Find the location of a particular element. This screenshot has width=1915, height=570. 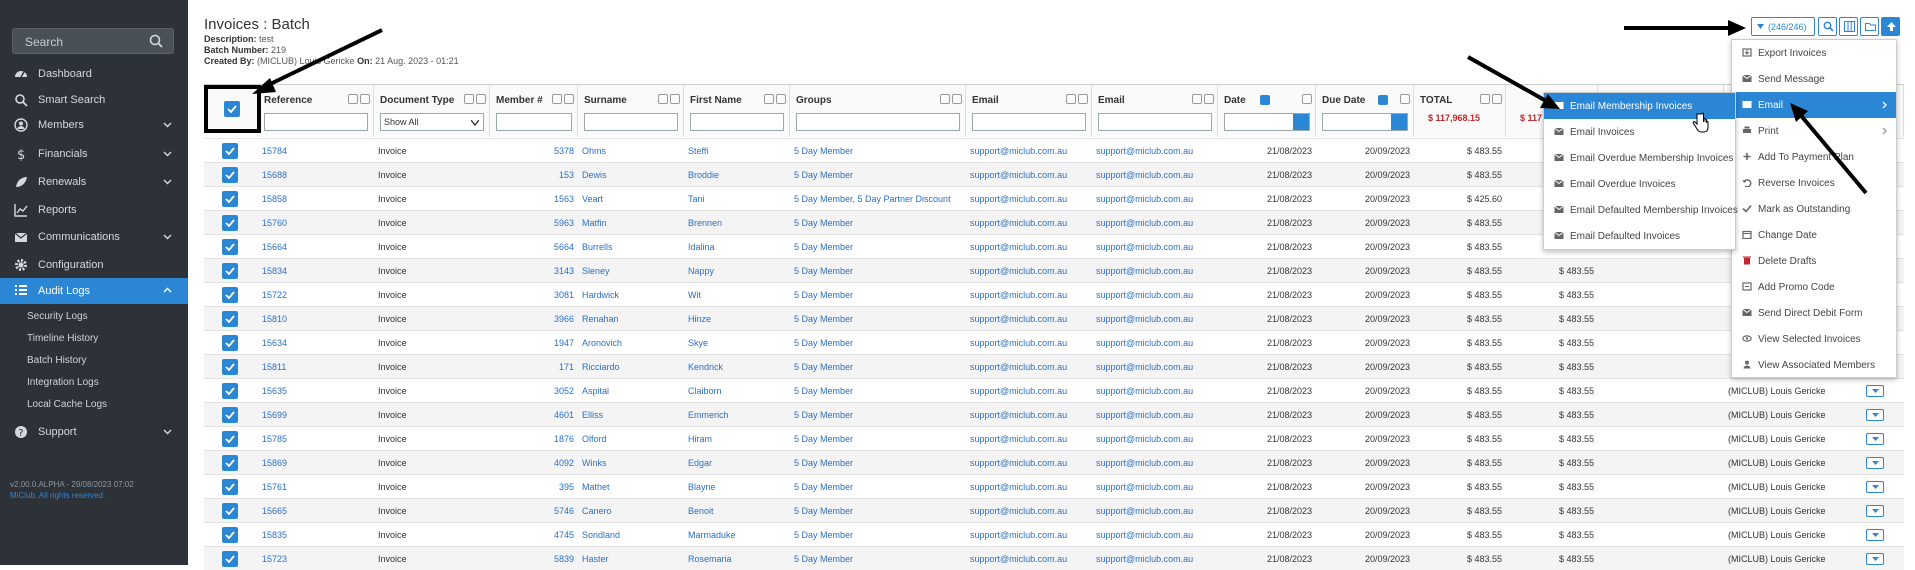

column-header-email1: Email is located at coordinates (1029, 111).